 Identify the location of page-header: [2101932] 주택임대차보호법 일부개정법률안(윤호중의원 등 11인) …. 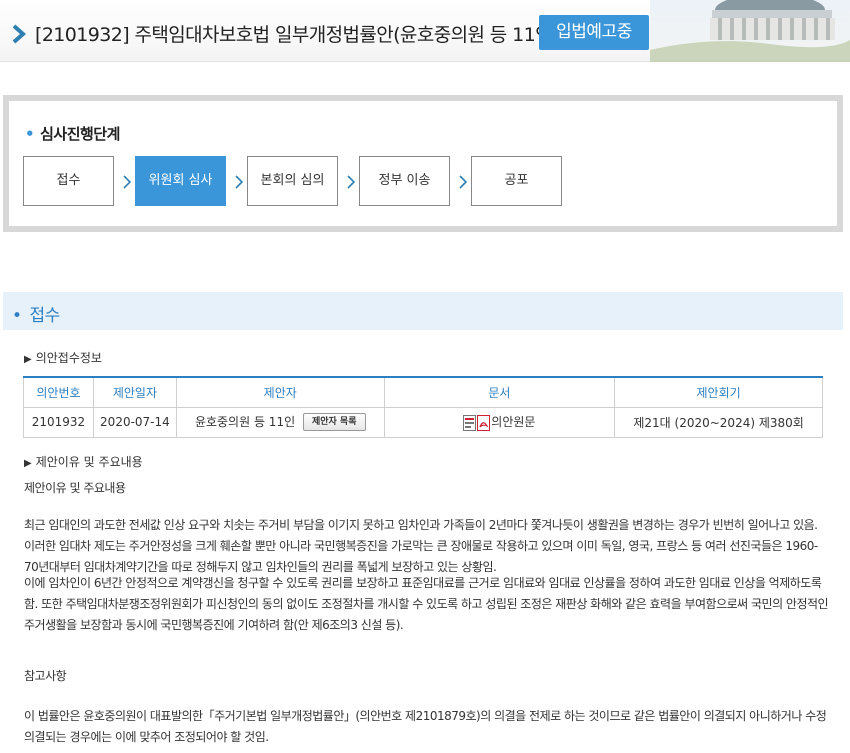
(425, 31).